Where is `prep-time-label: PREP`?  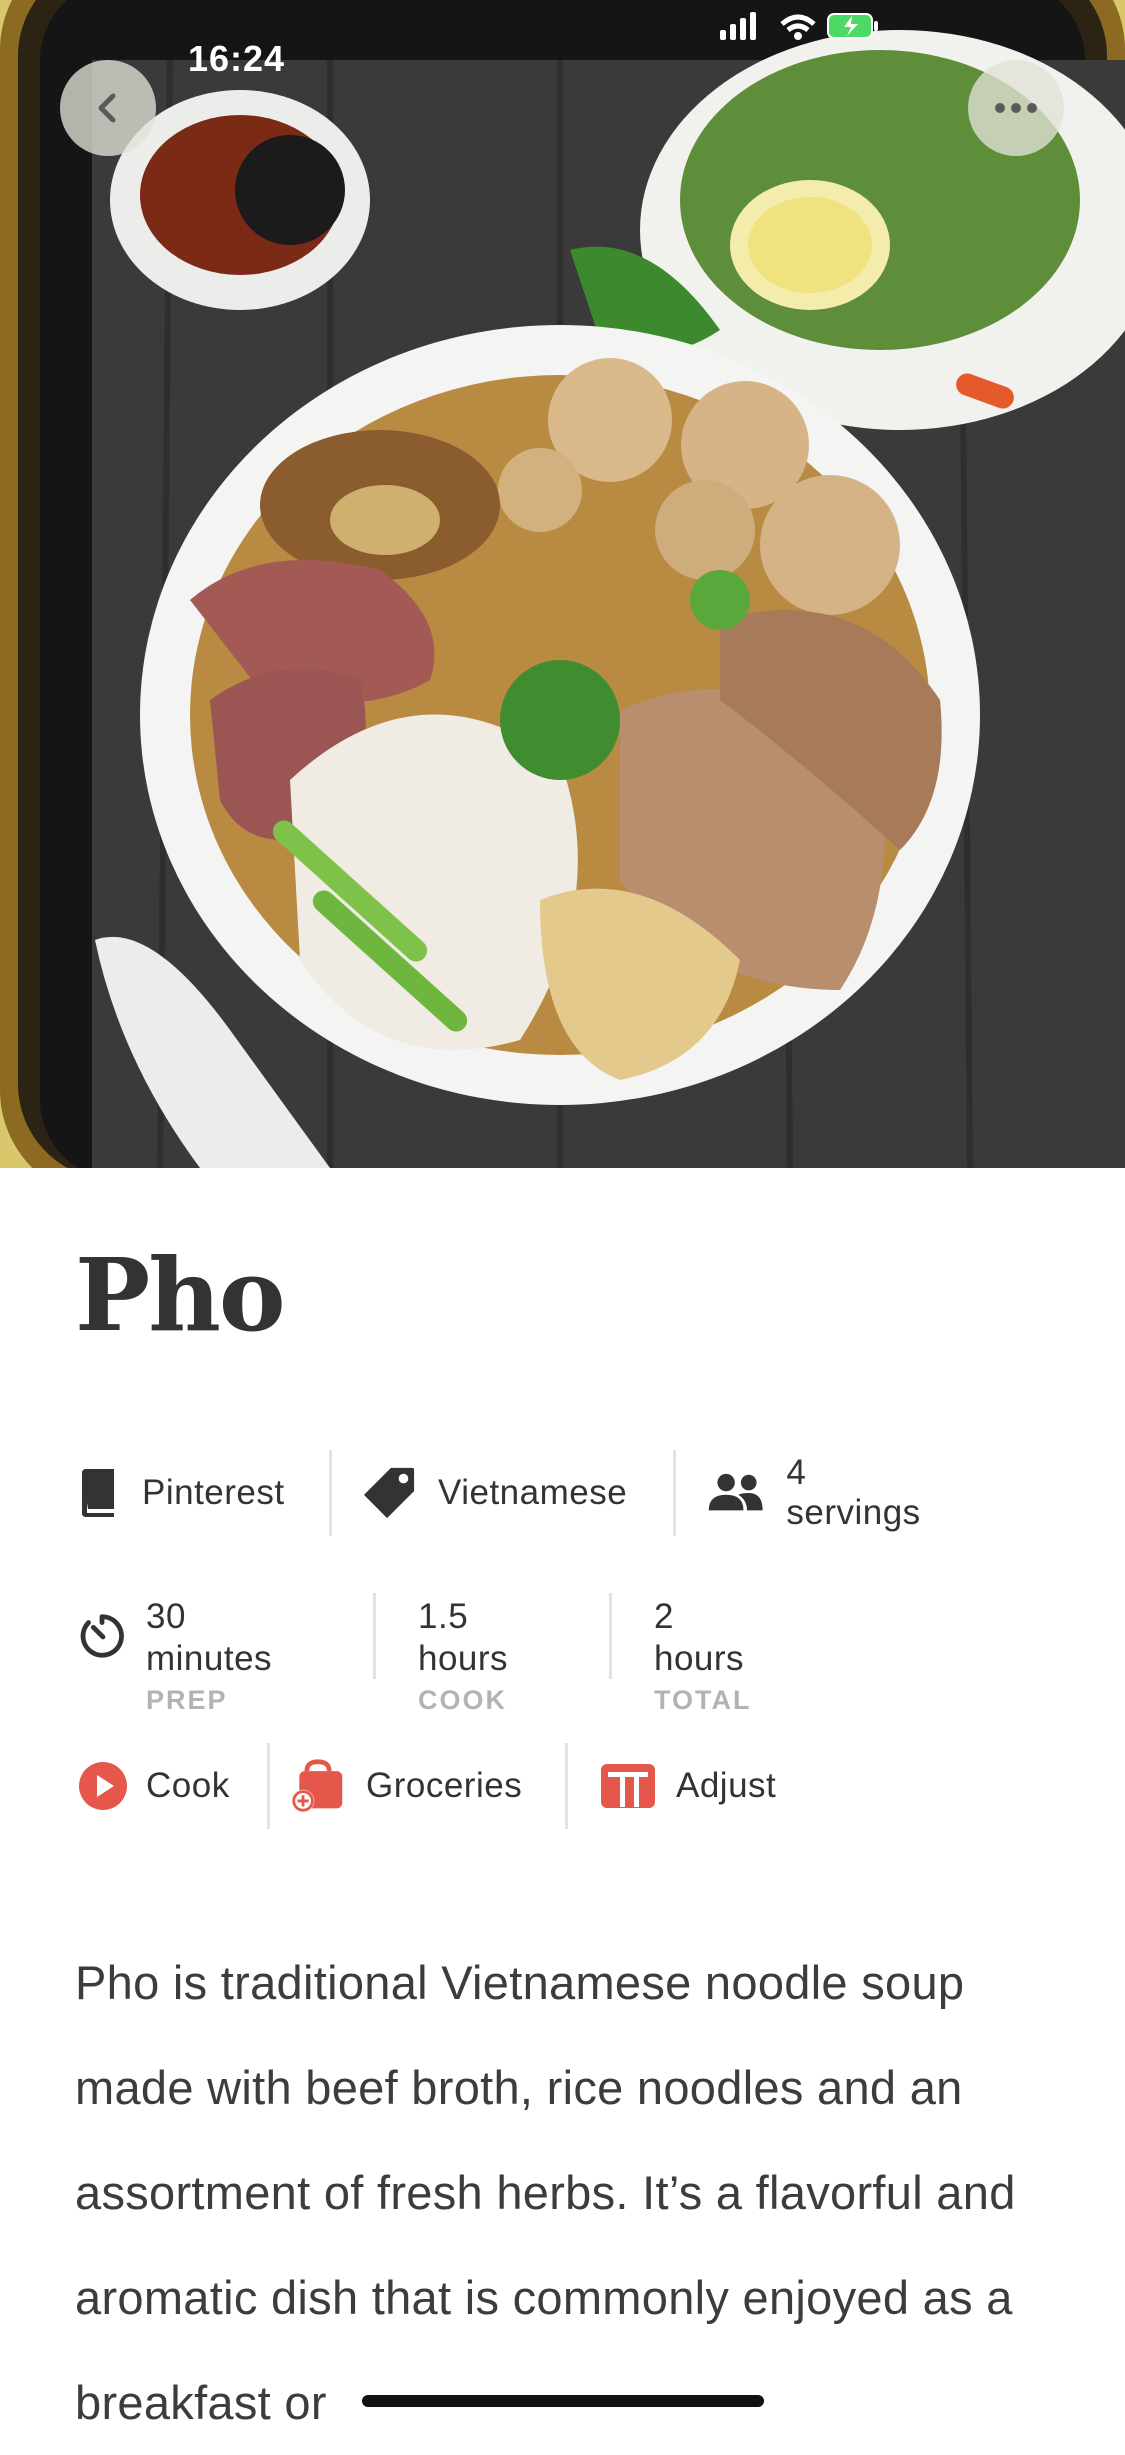
prep-time-label: PREP is located at coordinates (187, 1700).